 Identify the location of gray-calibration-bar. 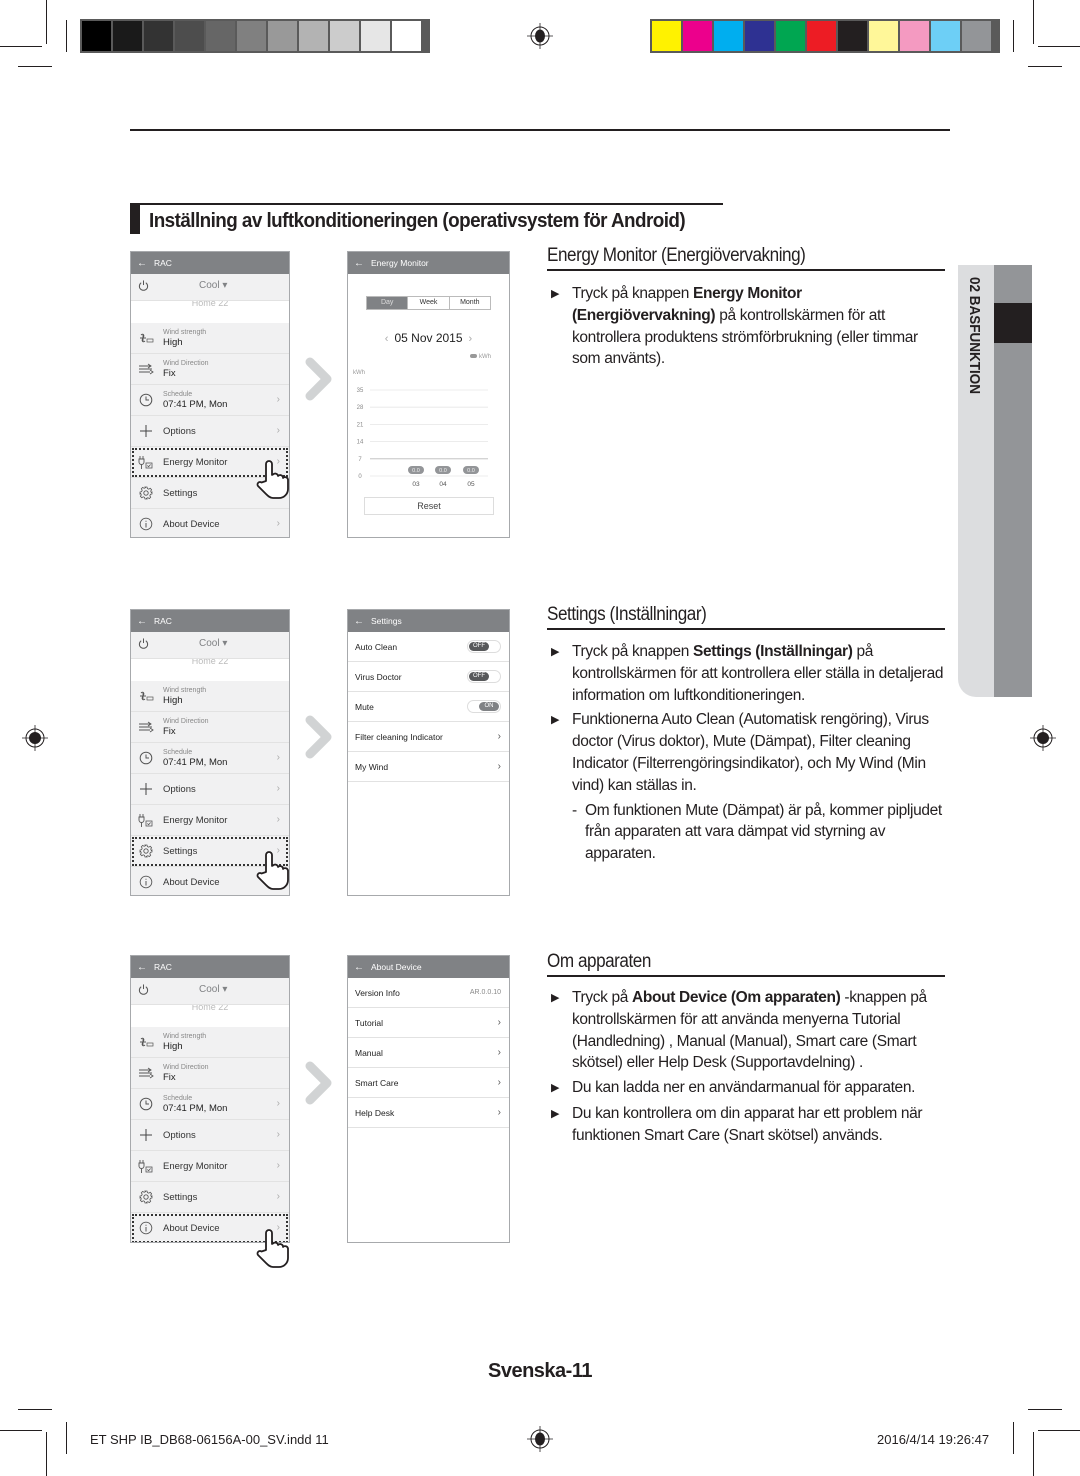
(255, 36).